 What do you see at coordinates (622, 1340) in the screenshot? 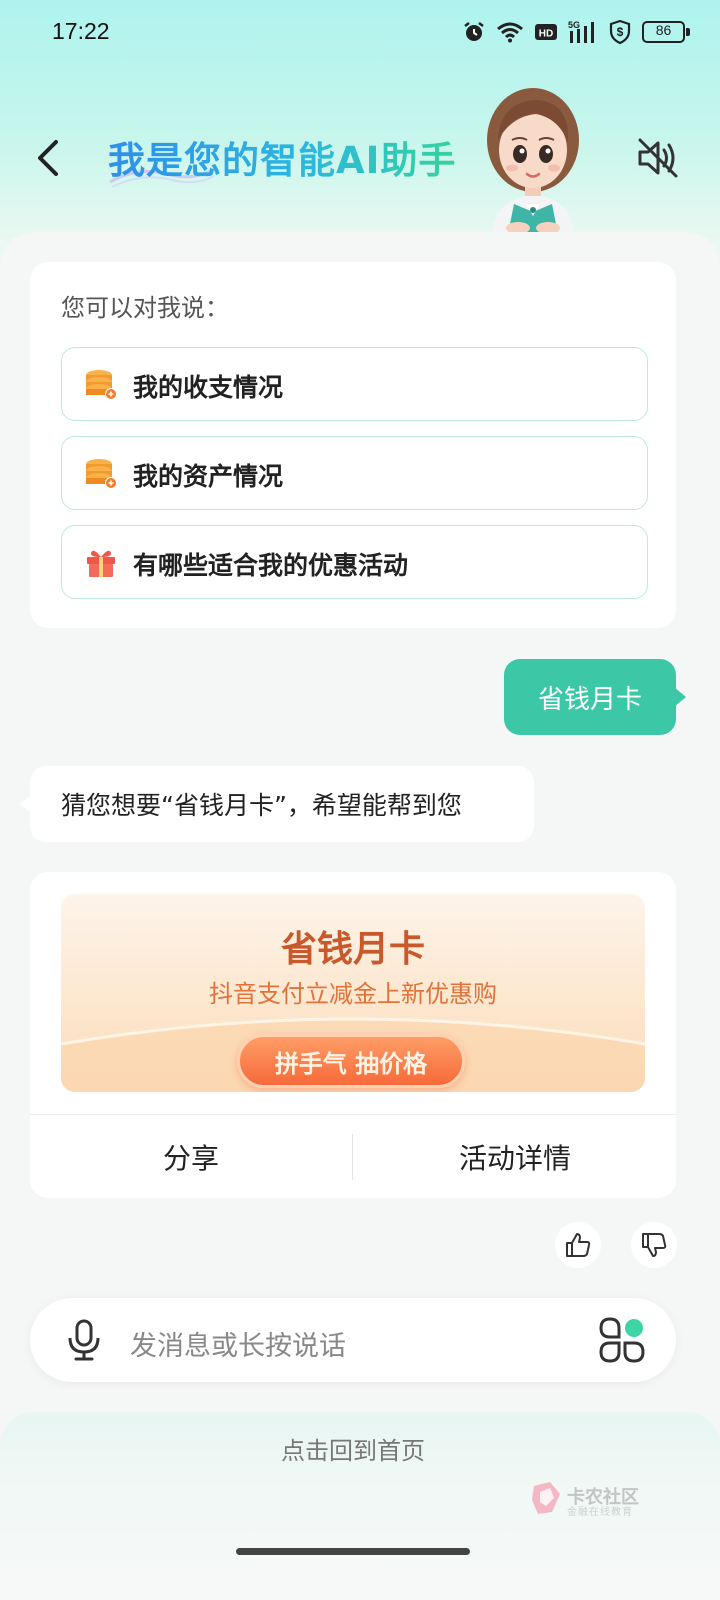
I see `apps-grid-icon` at bounding box center [622, 1340].